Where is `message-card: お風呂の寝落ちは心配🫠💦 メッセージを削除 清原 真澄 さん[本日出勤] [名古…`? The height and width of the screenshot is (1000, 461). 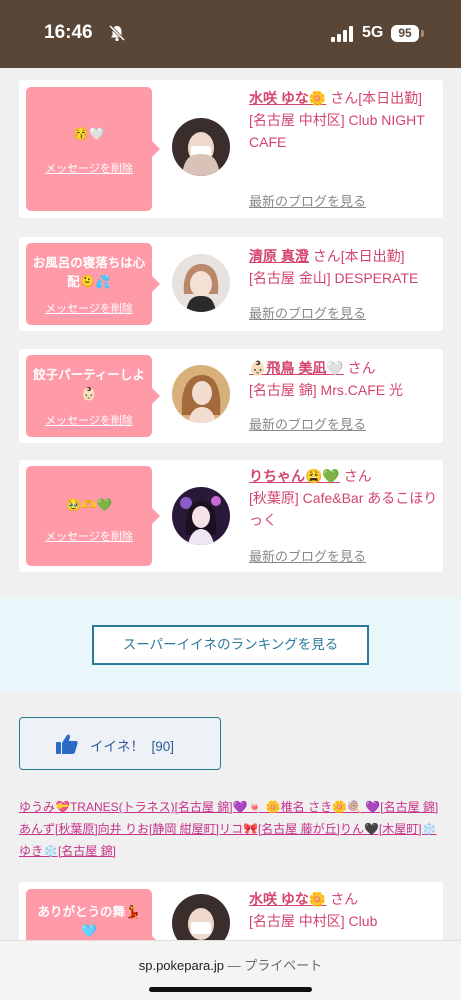 message-card: お風呂の寝落ちは心配🫠💦 メッセージを削除 清原 真澄 さん[本日出勤] [名古… is located at coordinates (231, 284).